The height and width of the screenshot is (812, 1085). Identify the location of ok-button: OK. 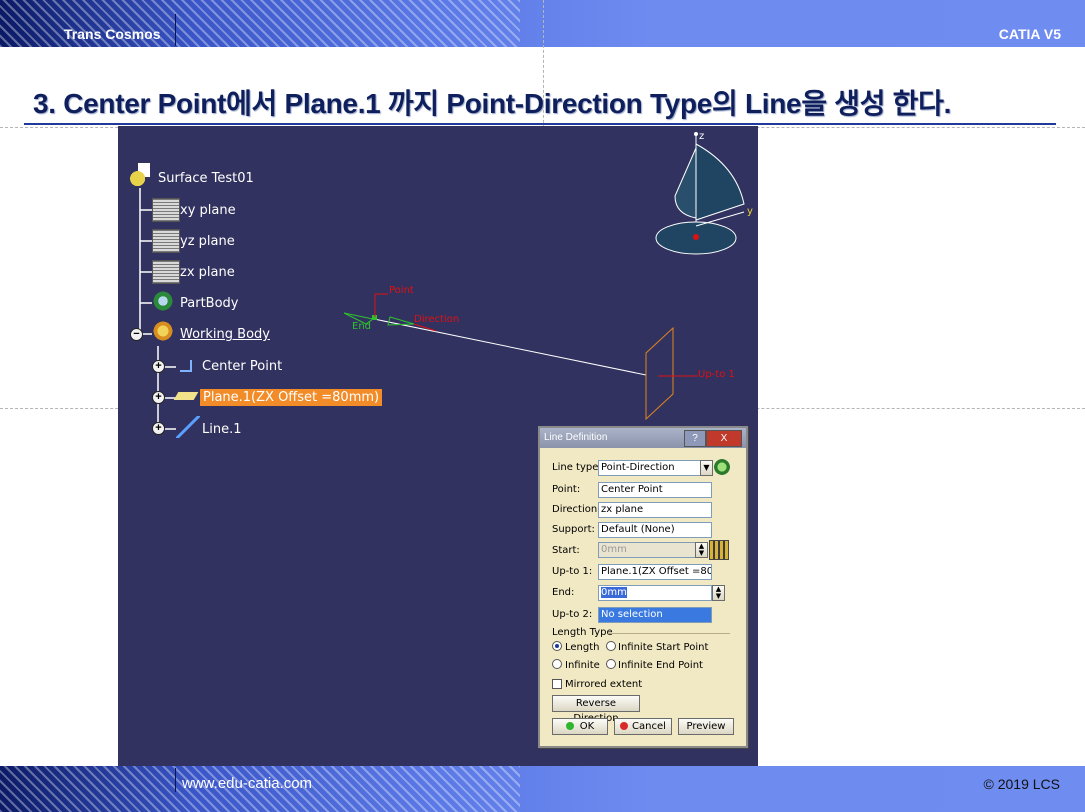
(580, 726).